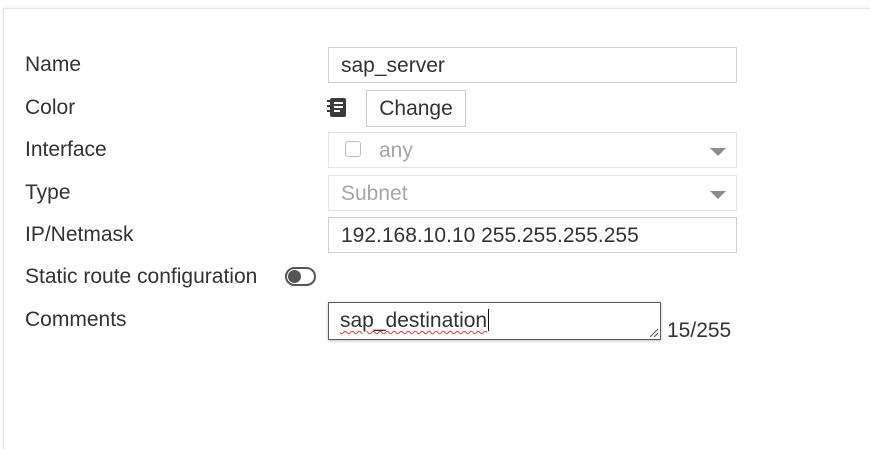  Describe the element at coordinates (415, 320) in the screenshot. I see `comments-textarea-value: sap_destination` at that location.